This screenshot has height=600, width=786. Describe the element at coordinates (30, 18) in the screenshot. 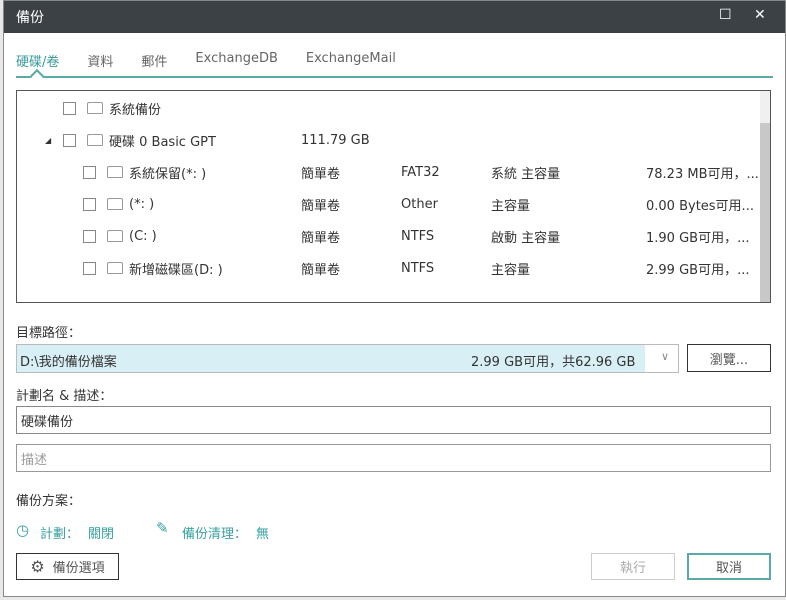

I see `window-title: 備份` at that location.